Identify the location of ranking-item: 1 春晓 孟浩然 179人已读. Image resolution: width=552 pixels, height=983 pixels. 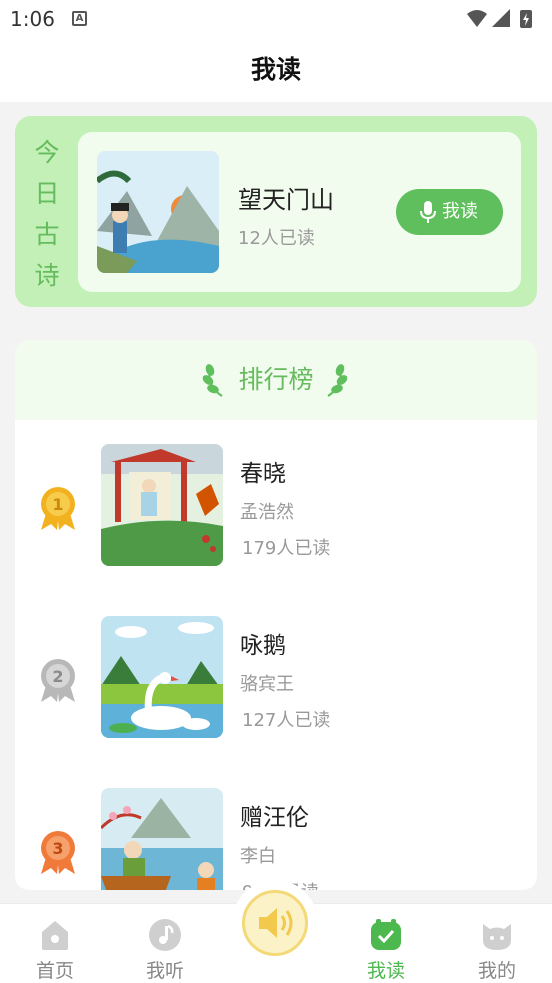
(276, 519).